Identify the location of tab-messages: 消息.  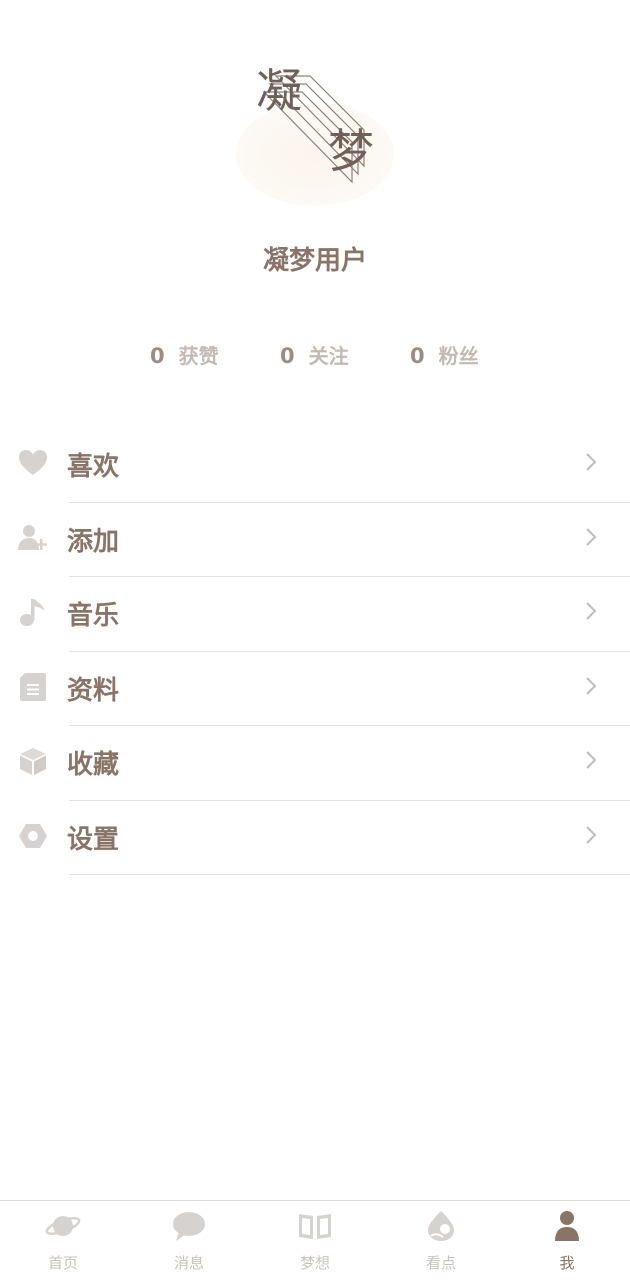
(189, 1240).